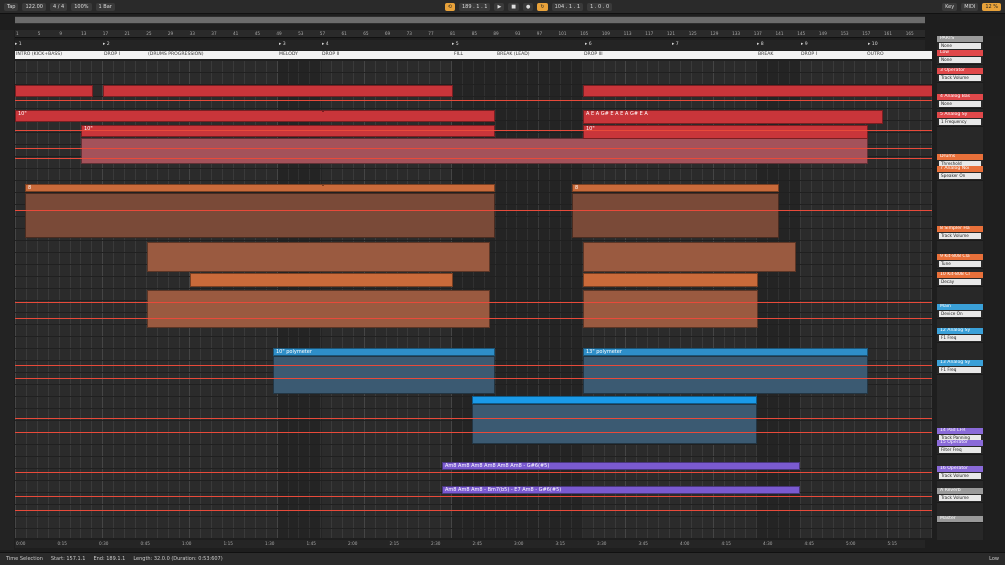 The height and width of the screenshot is (565, 1005). Describe the element at coordinates (960, 519) in the screenshot. I see `track-name: Master` at that location.